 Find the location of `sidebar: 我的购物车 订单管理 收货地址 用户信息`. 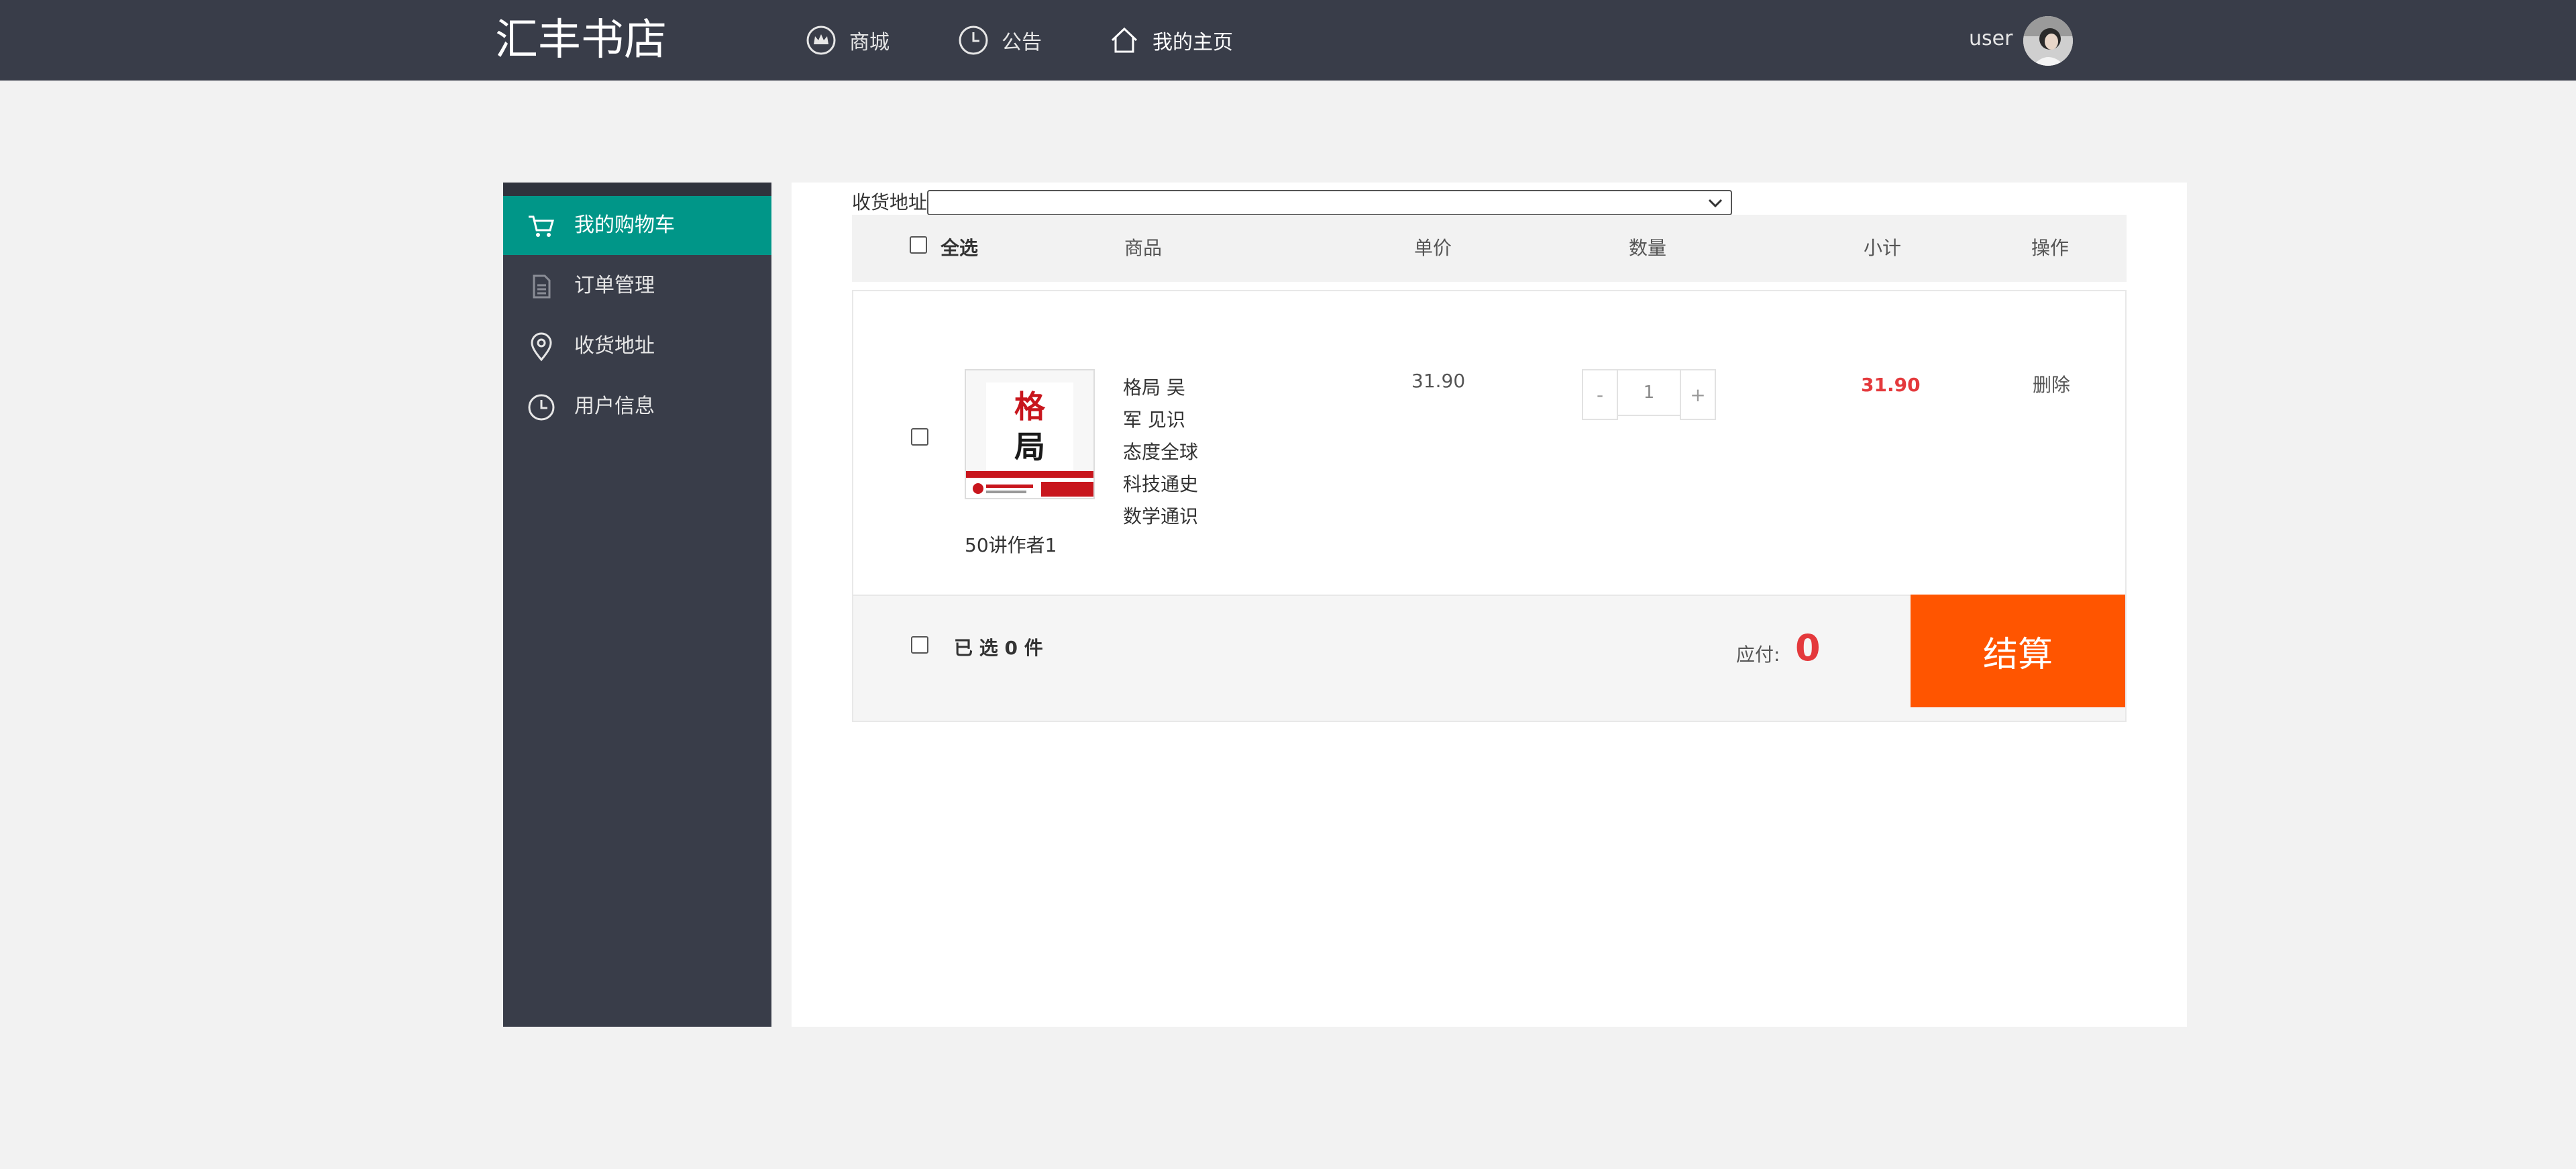

sidebar: 我的购物车 订单管理 收货地址 用户信息 is located at coordinates (637, 605).